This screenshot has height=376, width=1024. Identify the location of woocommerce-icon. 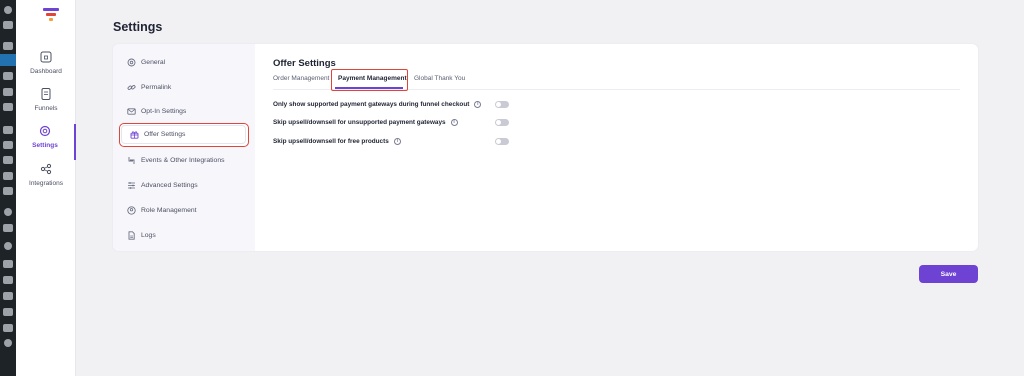
(8, 130).